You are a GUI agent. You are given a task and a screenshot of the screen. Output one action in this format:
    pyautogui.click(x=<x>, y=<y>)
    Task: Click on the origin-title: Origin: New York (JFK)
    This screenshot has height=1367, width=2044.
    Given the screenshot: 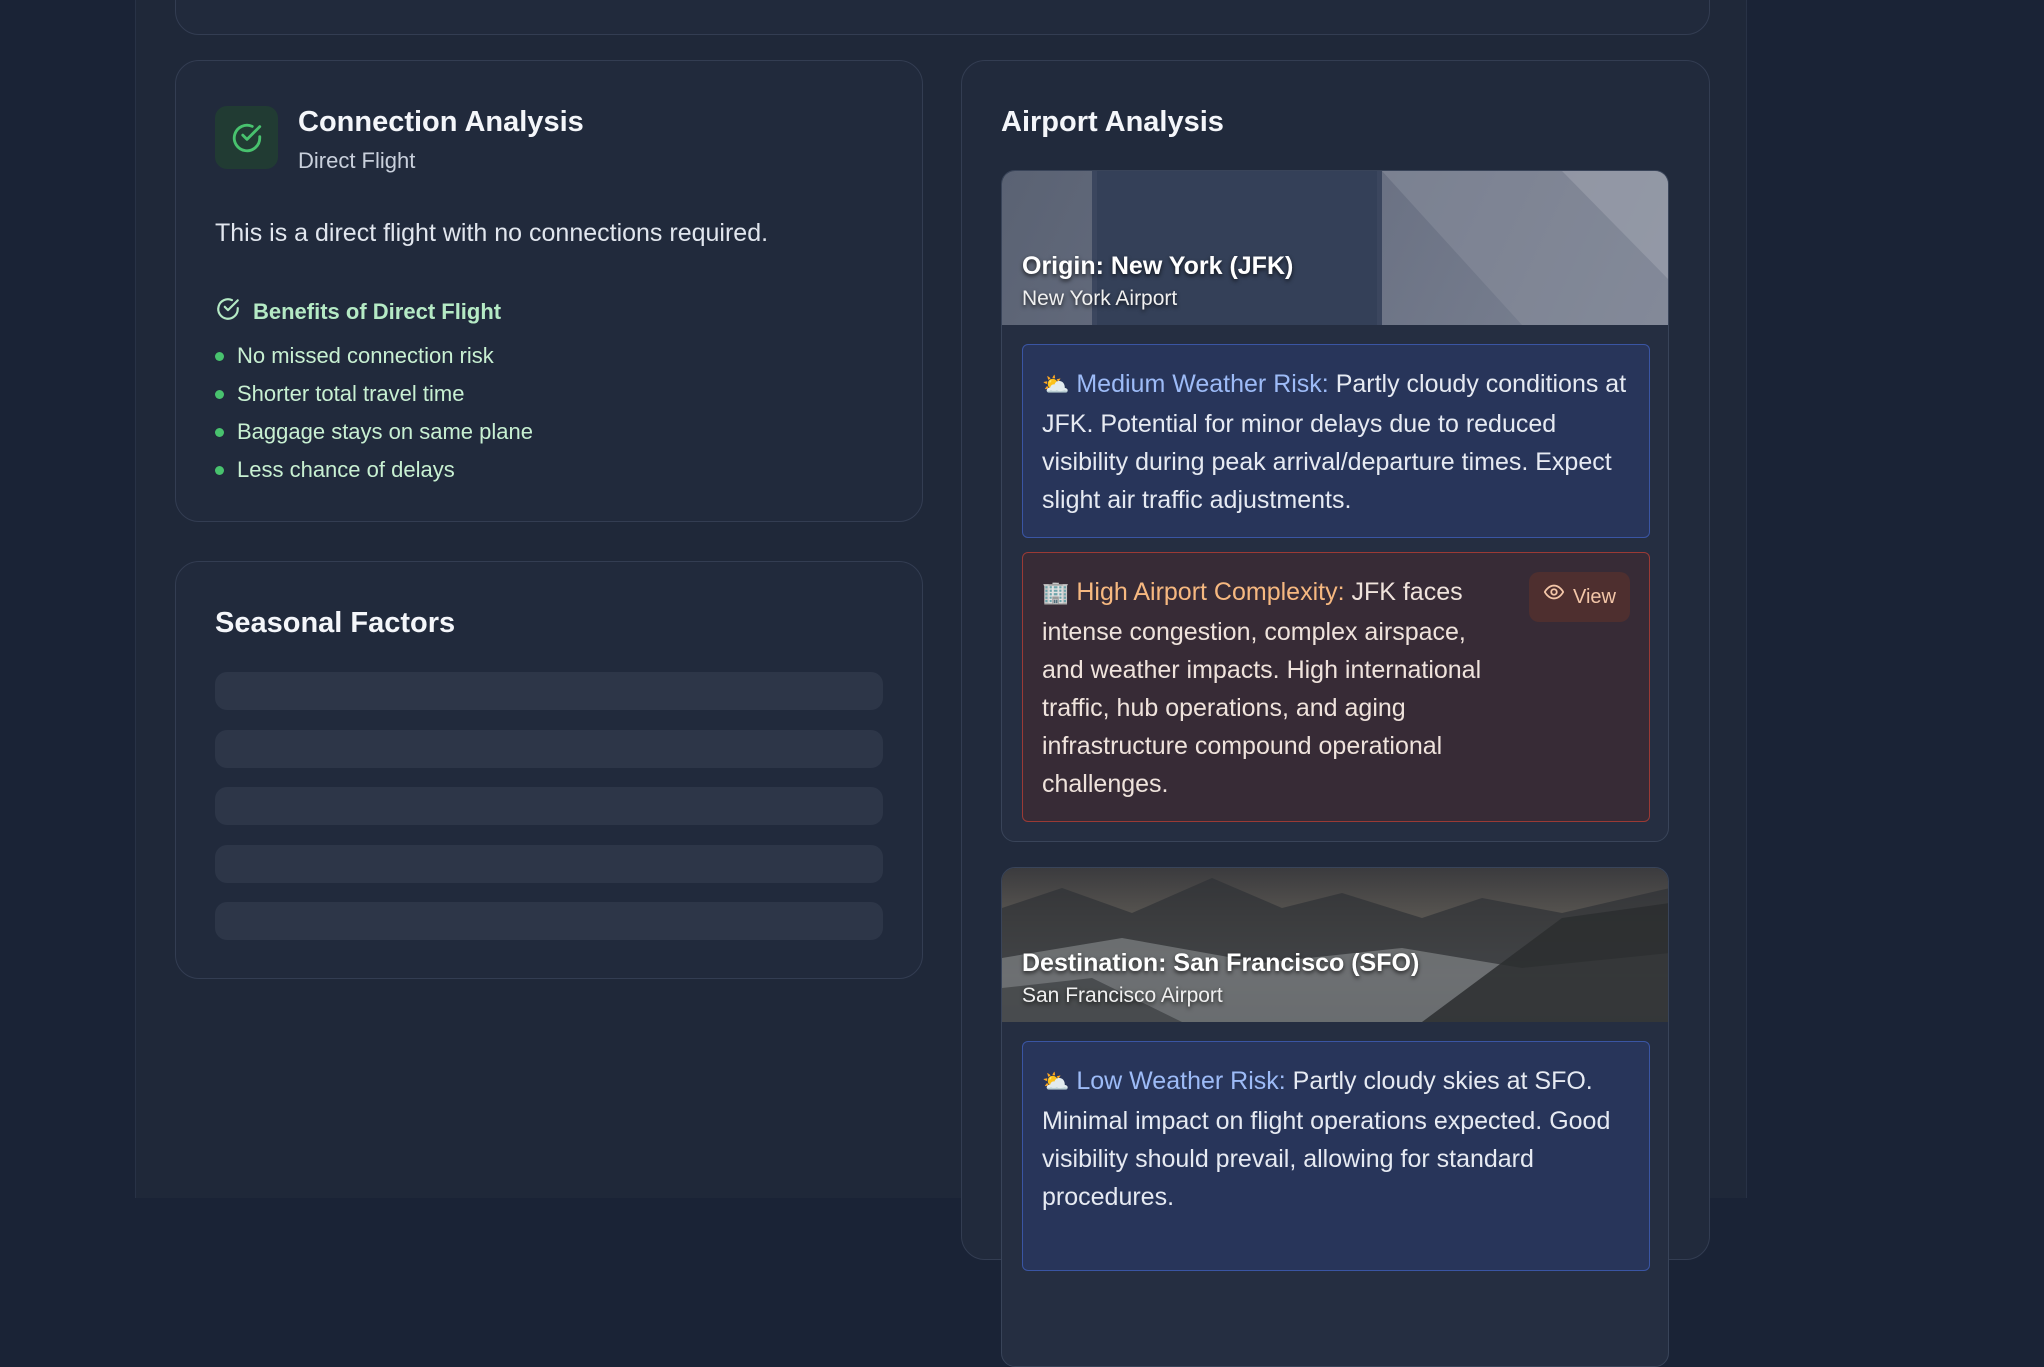 What is the action you would take?
    pyautogui.click(x=1158, y=266)
    